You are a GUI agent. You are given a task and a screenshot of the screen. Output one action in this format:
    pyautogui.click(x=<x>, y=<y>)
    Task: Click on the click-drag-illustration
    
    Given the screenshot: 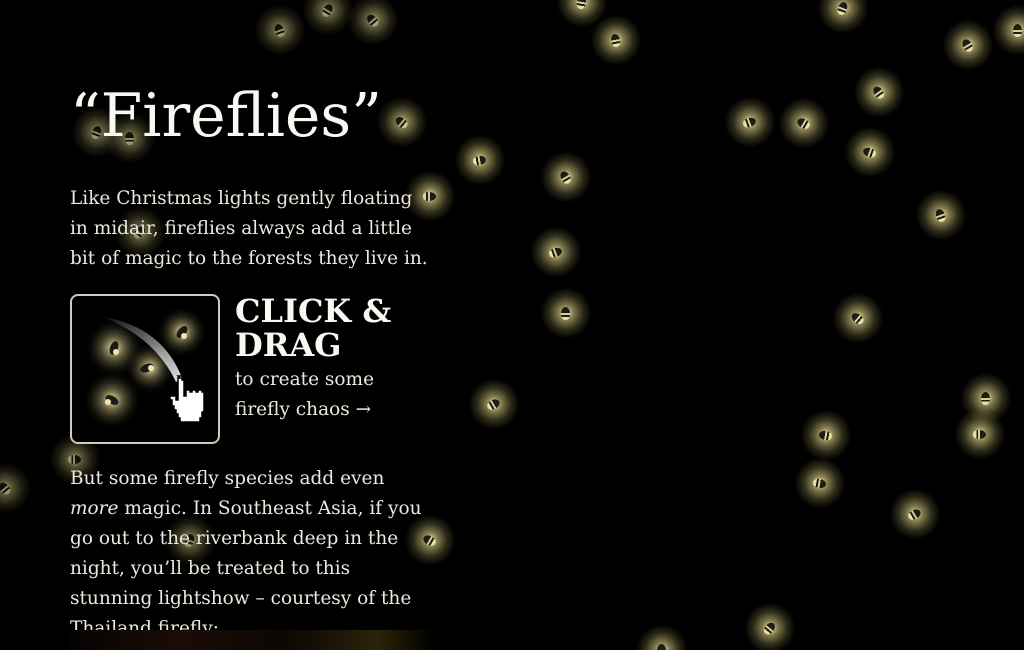 What is the action you would take?
    pyautogui.click(x=145, y=368)
    